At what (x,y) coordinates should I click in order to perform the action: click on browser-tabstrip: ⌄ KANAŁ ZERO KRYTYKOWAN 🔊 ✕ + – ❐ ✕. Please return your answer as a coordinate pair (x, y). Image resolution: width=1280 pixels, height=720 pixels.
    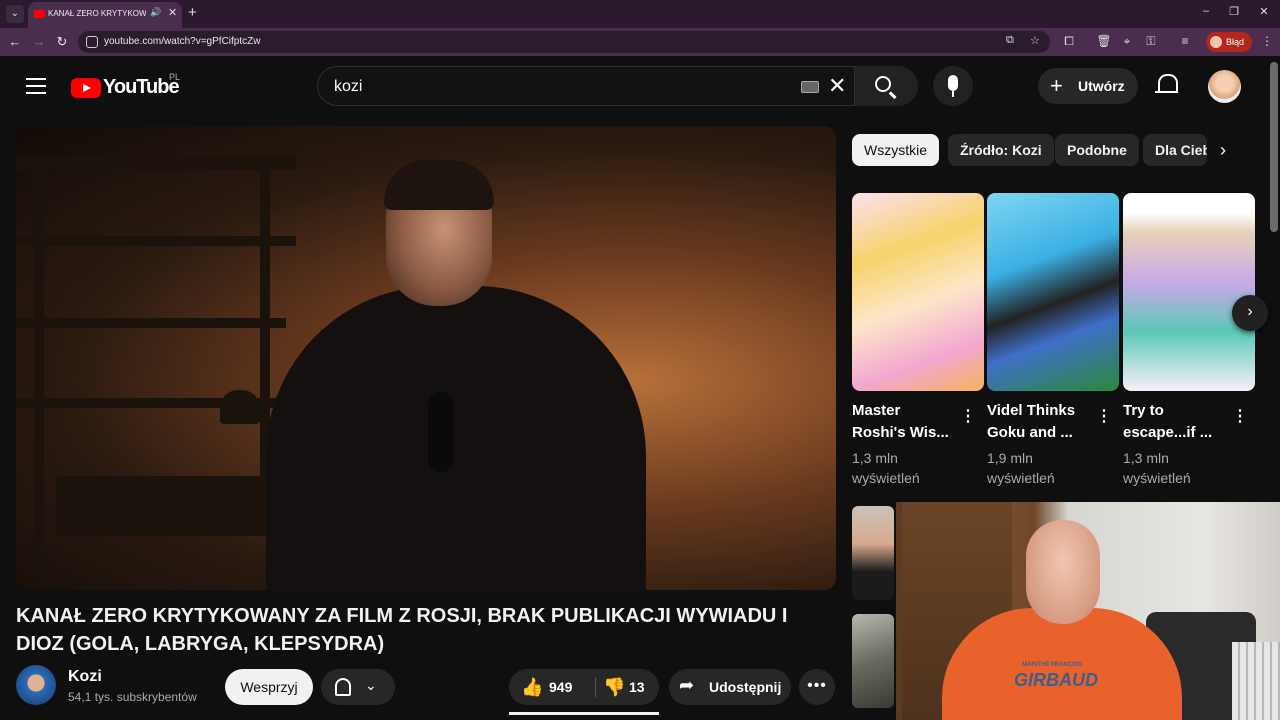
    Looking at the image, I should click on (640, 14).